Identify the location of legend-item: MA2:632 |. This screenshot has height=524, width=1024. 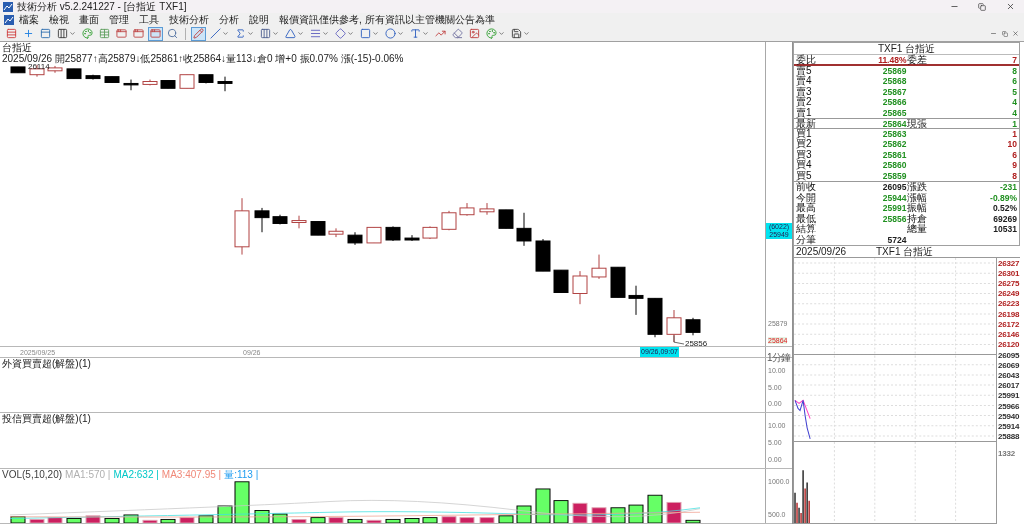
(136, 474).